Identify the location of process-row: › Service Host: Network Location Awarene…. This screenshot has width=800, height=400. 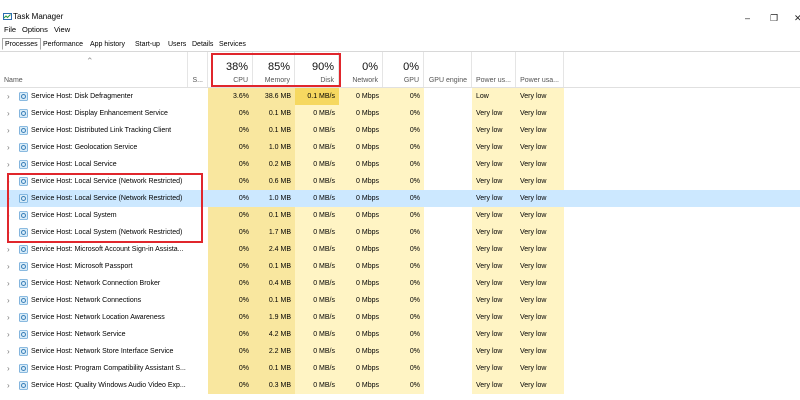
(400, 317).